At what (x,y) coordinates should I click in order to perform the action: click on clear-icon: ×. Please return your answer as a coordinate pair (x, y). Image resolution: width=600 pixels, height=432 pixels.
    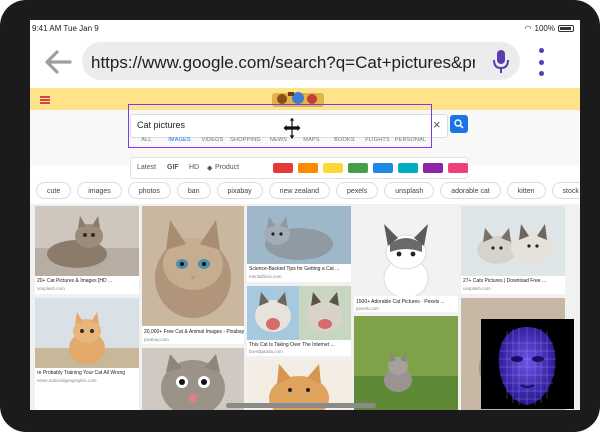
    Looking at the image, I should click on (437, 124).